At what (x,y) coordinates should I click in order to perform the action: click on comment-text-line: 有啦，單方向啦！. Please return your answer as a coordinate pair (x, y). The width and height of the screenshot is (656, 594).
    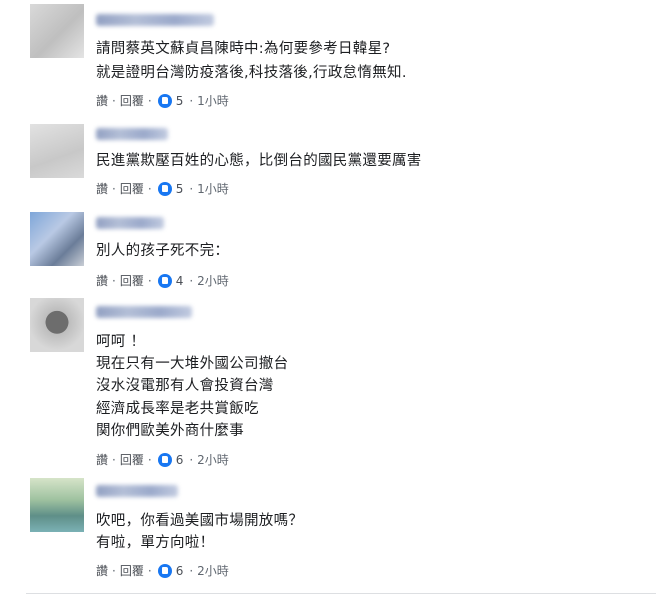
    Looking at the image, I should click on (155, 543).